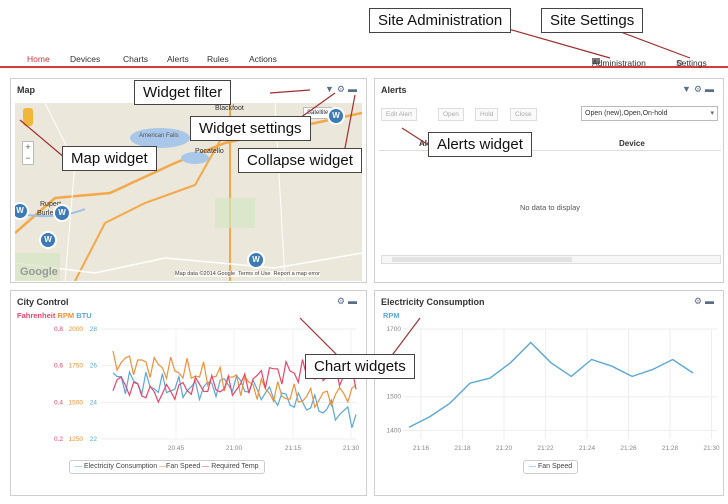  What do you see at coordinates (360, 366) in the screenshot?
I see `callout-chart-widgets: Chart widgets` at bounding box center [360, 366].